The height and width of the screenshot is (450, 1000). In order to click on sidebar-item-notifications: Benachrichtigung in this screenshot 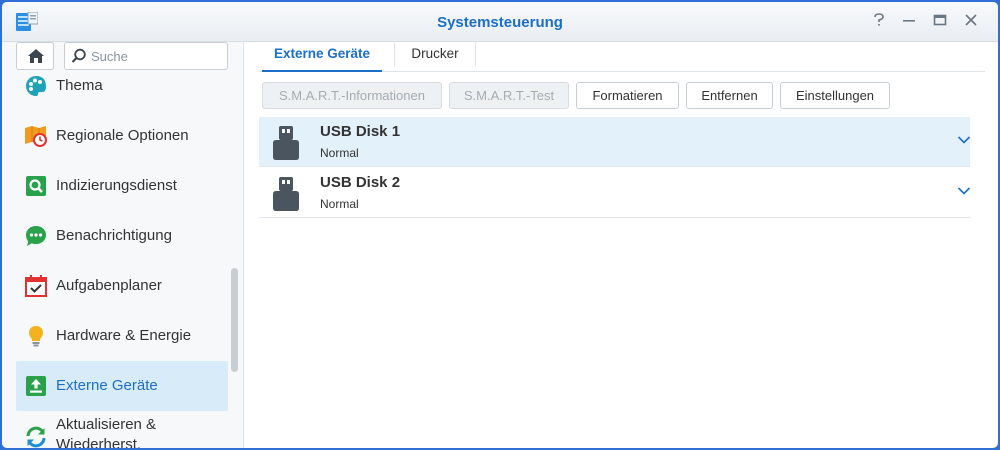, I will do `click(122, 236)`.